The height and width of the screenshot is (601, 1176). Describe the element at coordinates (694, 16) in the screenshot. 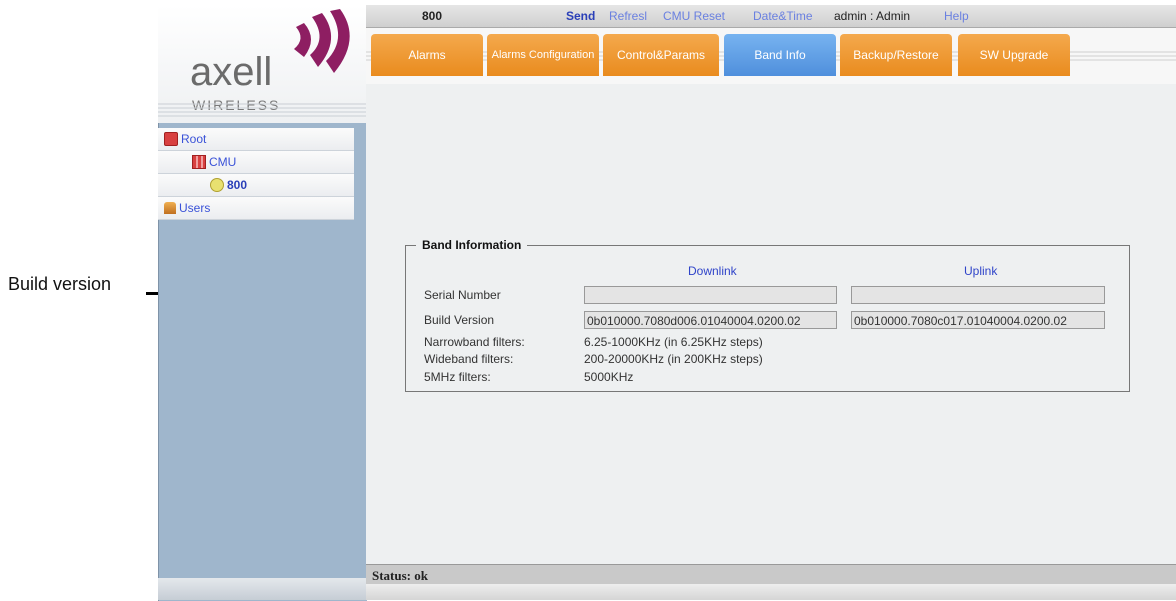

I see `cmu-reset-link: CMU Reset` at that location.